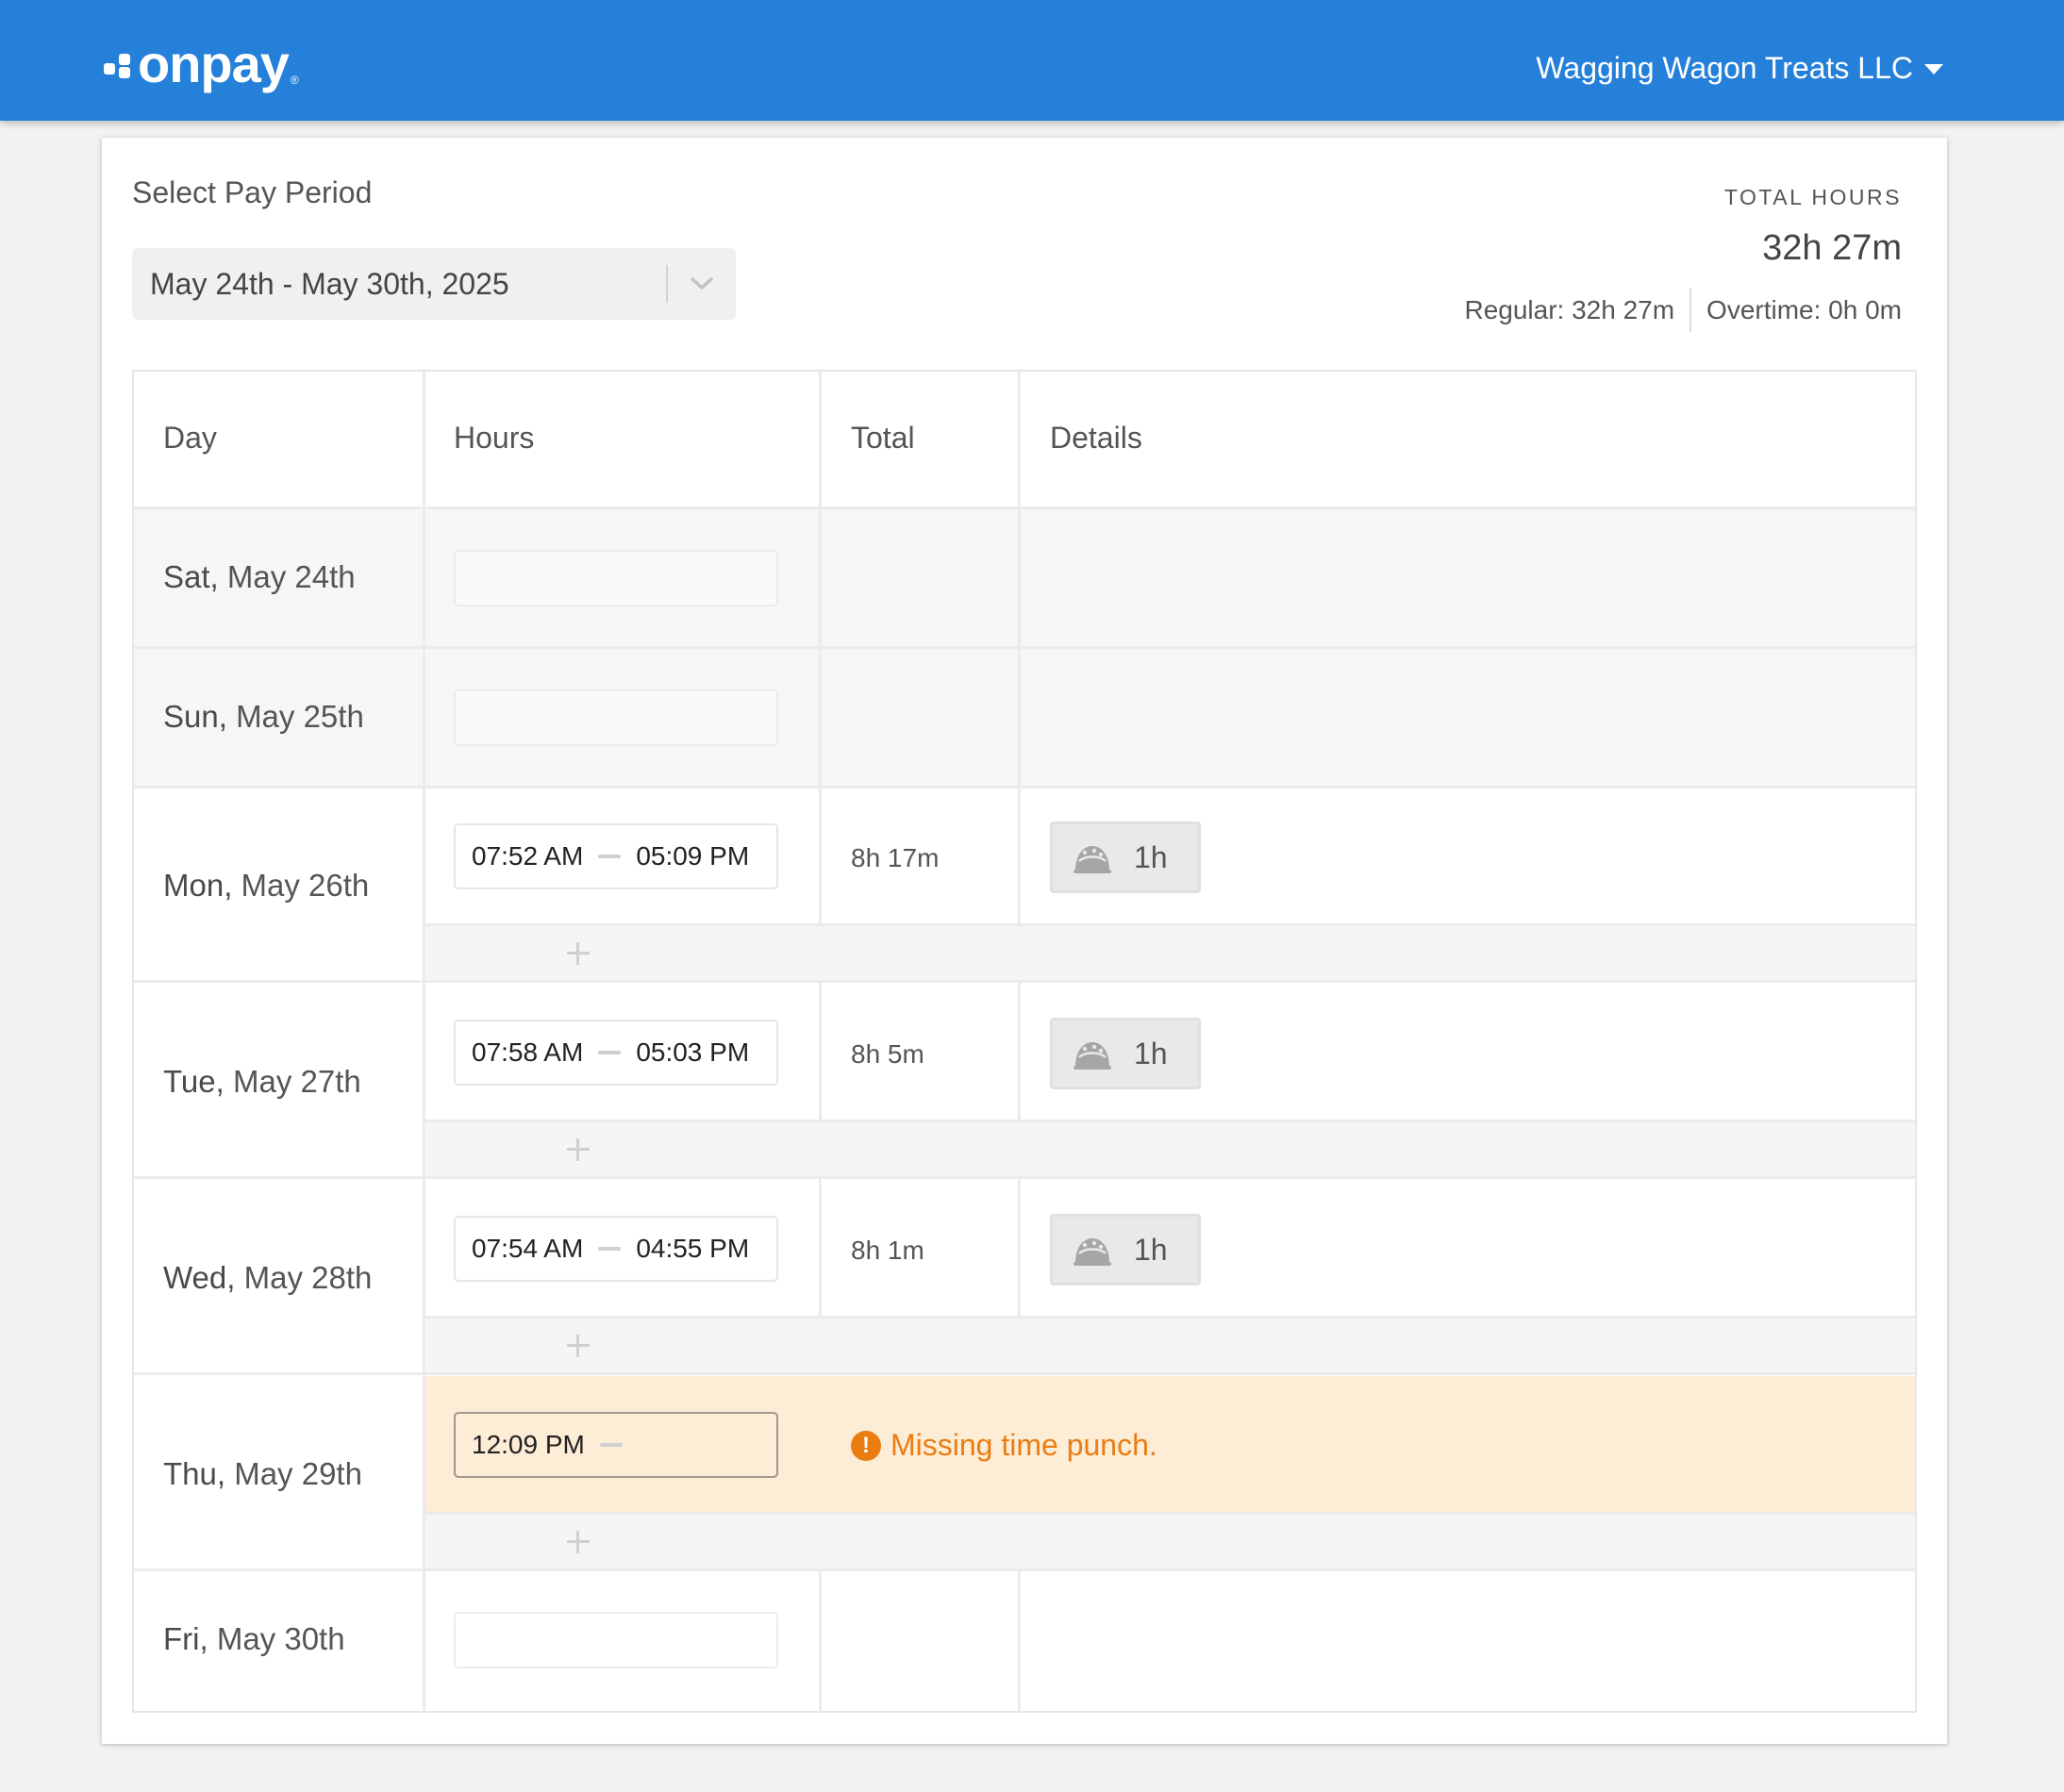 This screenshot has height=1792, width=2064. Describe the element at coordinates (528, 856) in the screenshot. I see `clock-in-time: 07:52 AM` at that location.